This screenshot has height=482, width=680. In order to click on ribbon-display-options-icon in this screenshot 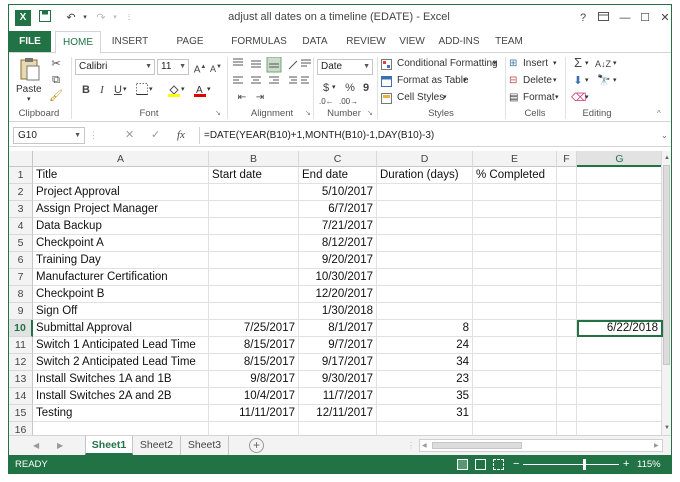, I will do `click(603, 18)`.